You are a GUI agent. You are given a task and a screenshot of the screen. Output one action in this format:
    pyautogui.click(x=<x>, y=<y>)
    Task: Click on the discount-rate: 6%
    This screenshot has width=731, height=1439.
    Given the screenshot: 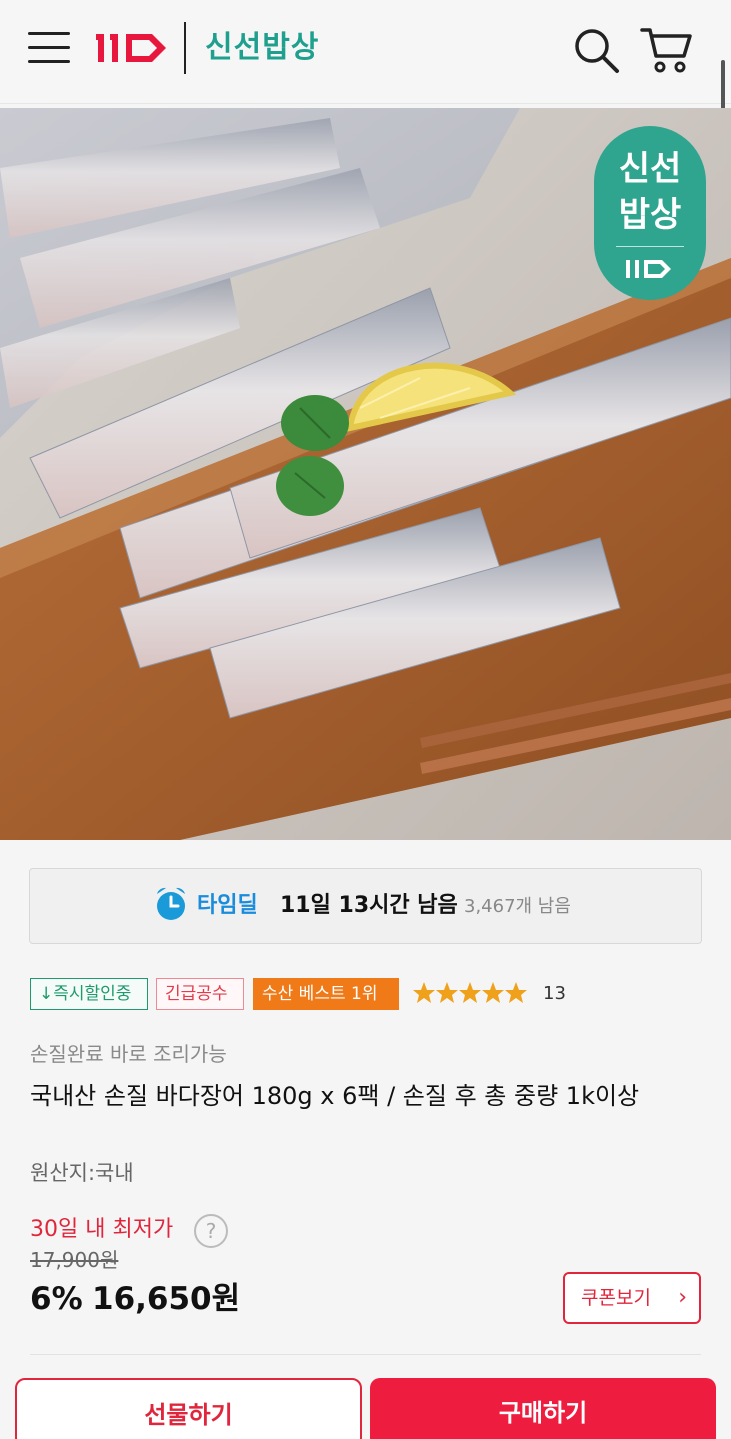 What is the action you would take?
    pyautogui.click(x=56, y=1299)
    